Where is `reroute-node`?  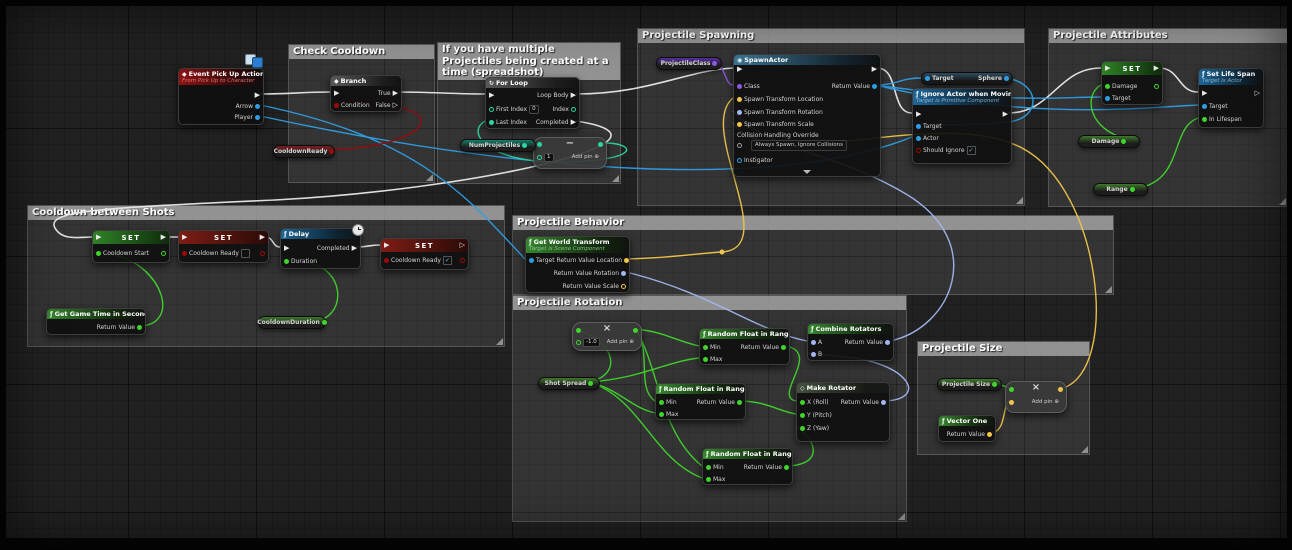 reroute-node is located at coordinates (722, 252).